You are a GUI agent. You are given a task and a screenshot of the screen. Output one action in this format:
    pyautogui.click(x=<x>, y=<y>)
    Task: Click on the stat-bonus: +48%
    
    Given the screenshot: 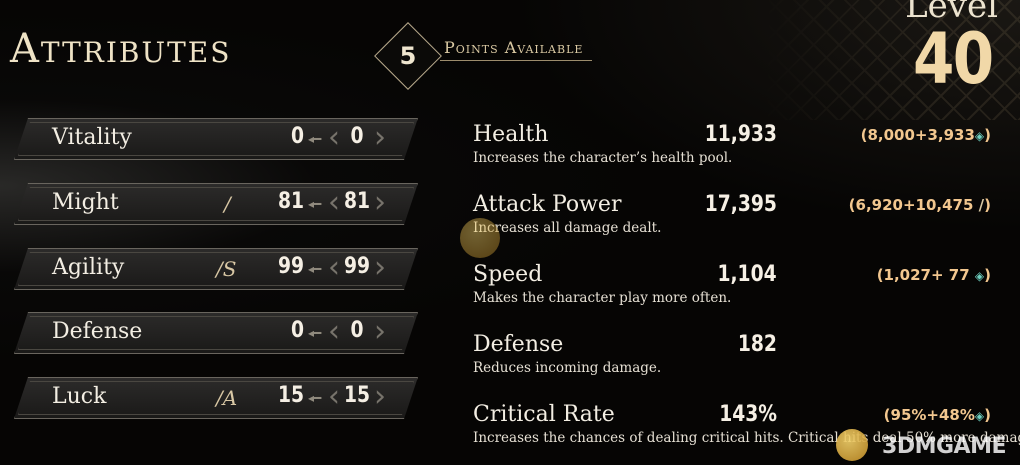 What is the action you would take?
    pyautogui.click(x=950, y=415)
    